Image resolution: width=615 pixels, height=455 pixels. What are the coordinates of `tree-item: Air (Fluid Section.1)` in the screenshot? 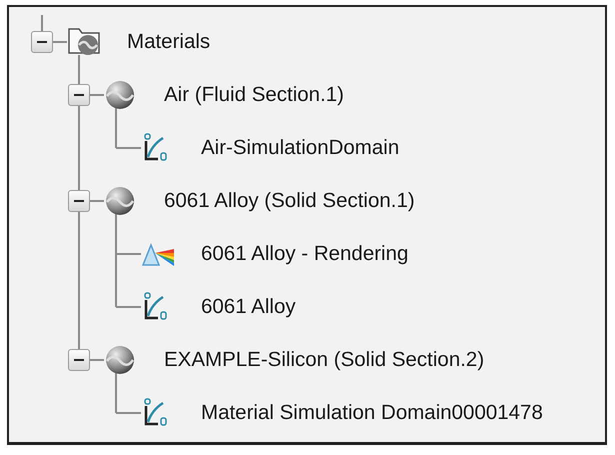 It's located at (254, 94).